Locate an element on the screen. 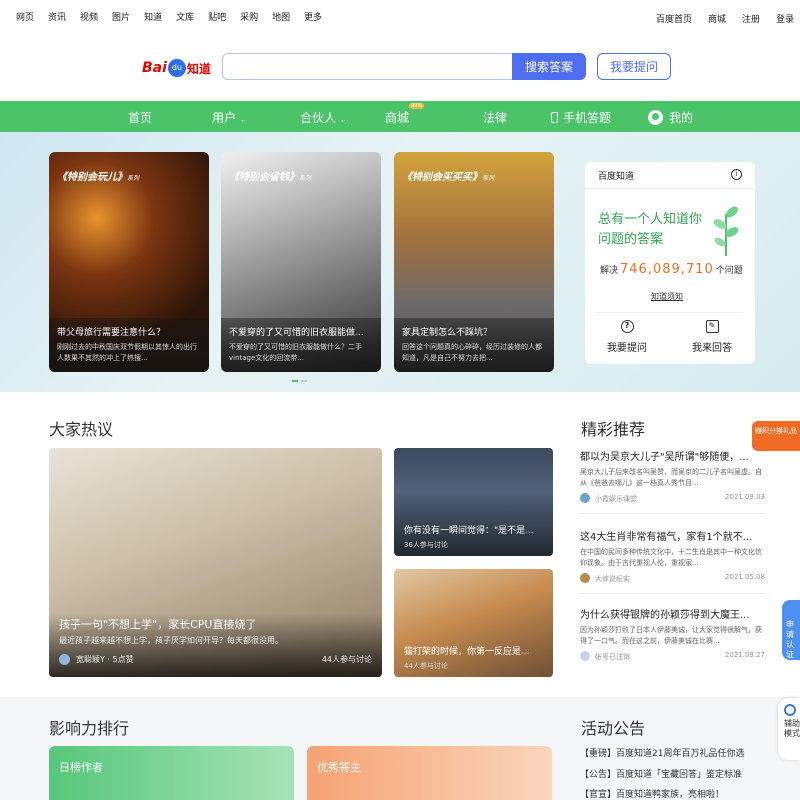  recommend-date: 2021.09.27 is located at coordinates (744, 655).